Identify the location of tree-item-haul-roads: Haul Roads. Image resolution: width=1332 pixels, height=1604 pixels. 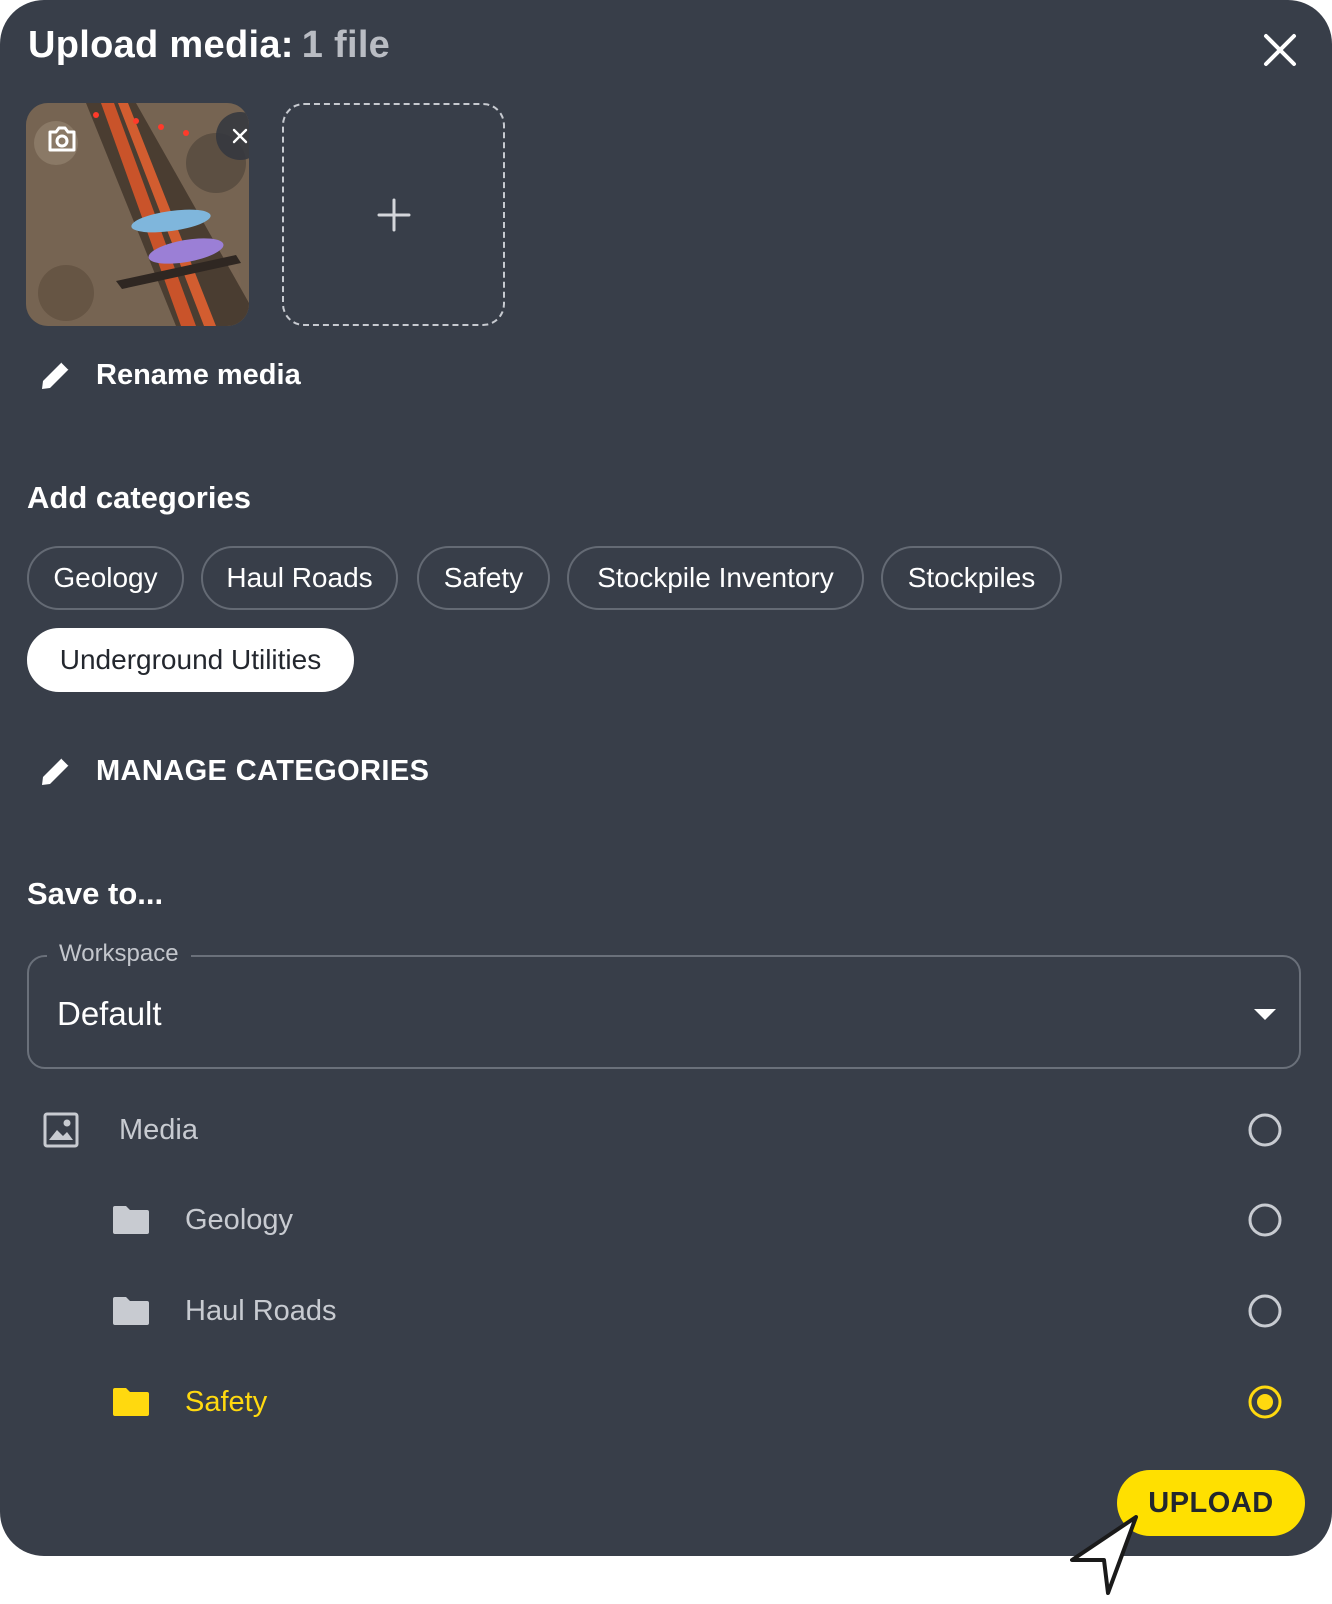
(224, 1311).